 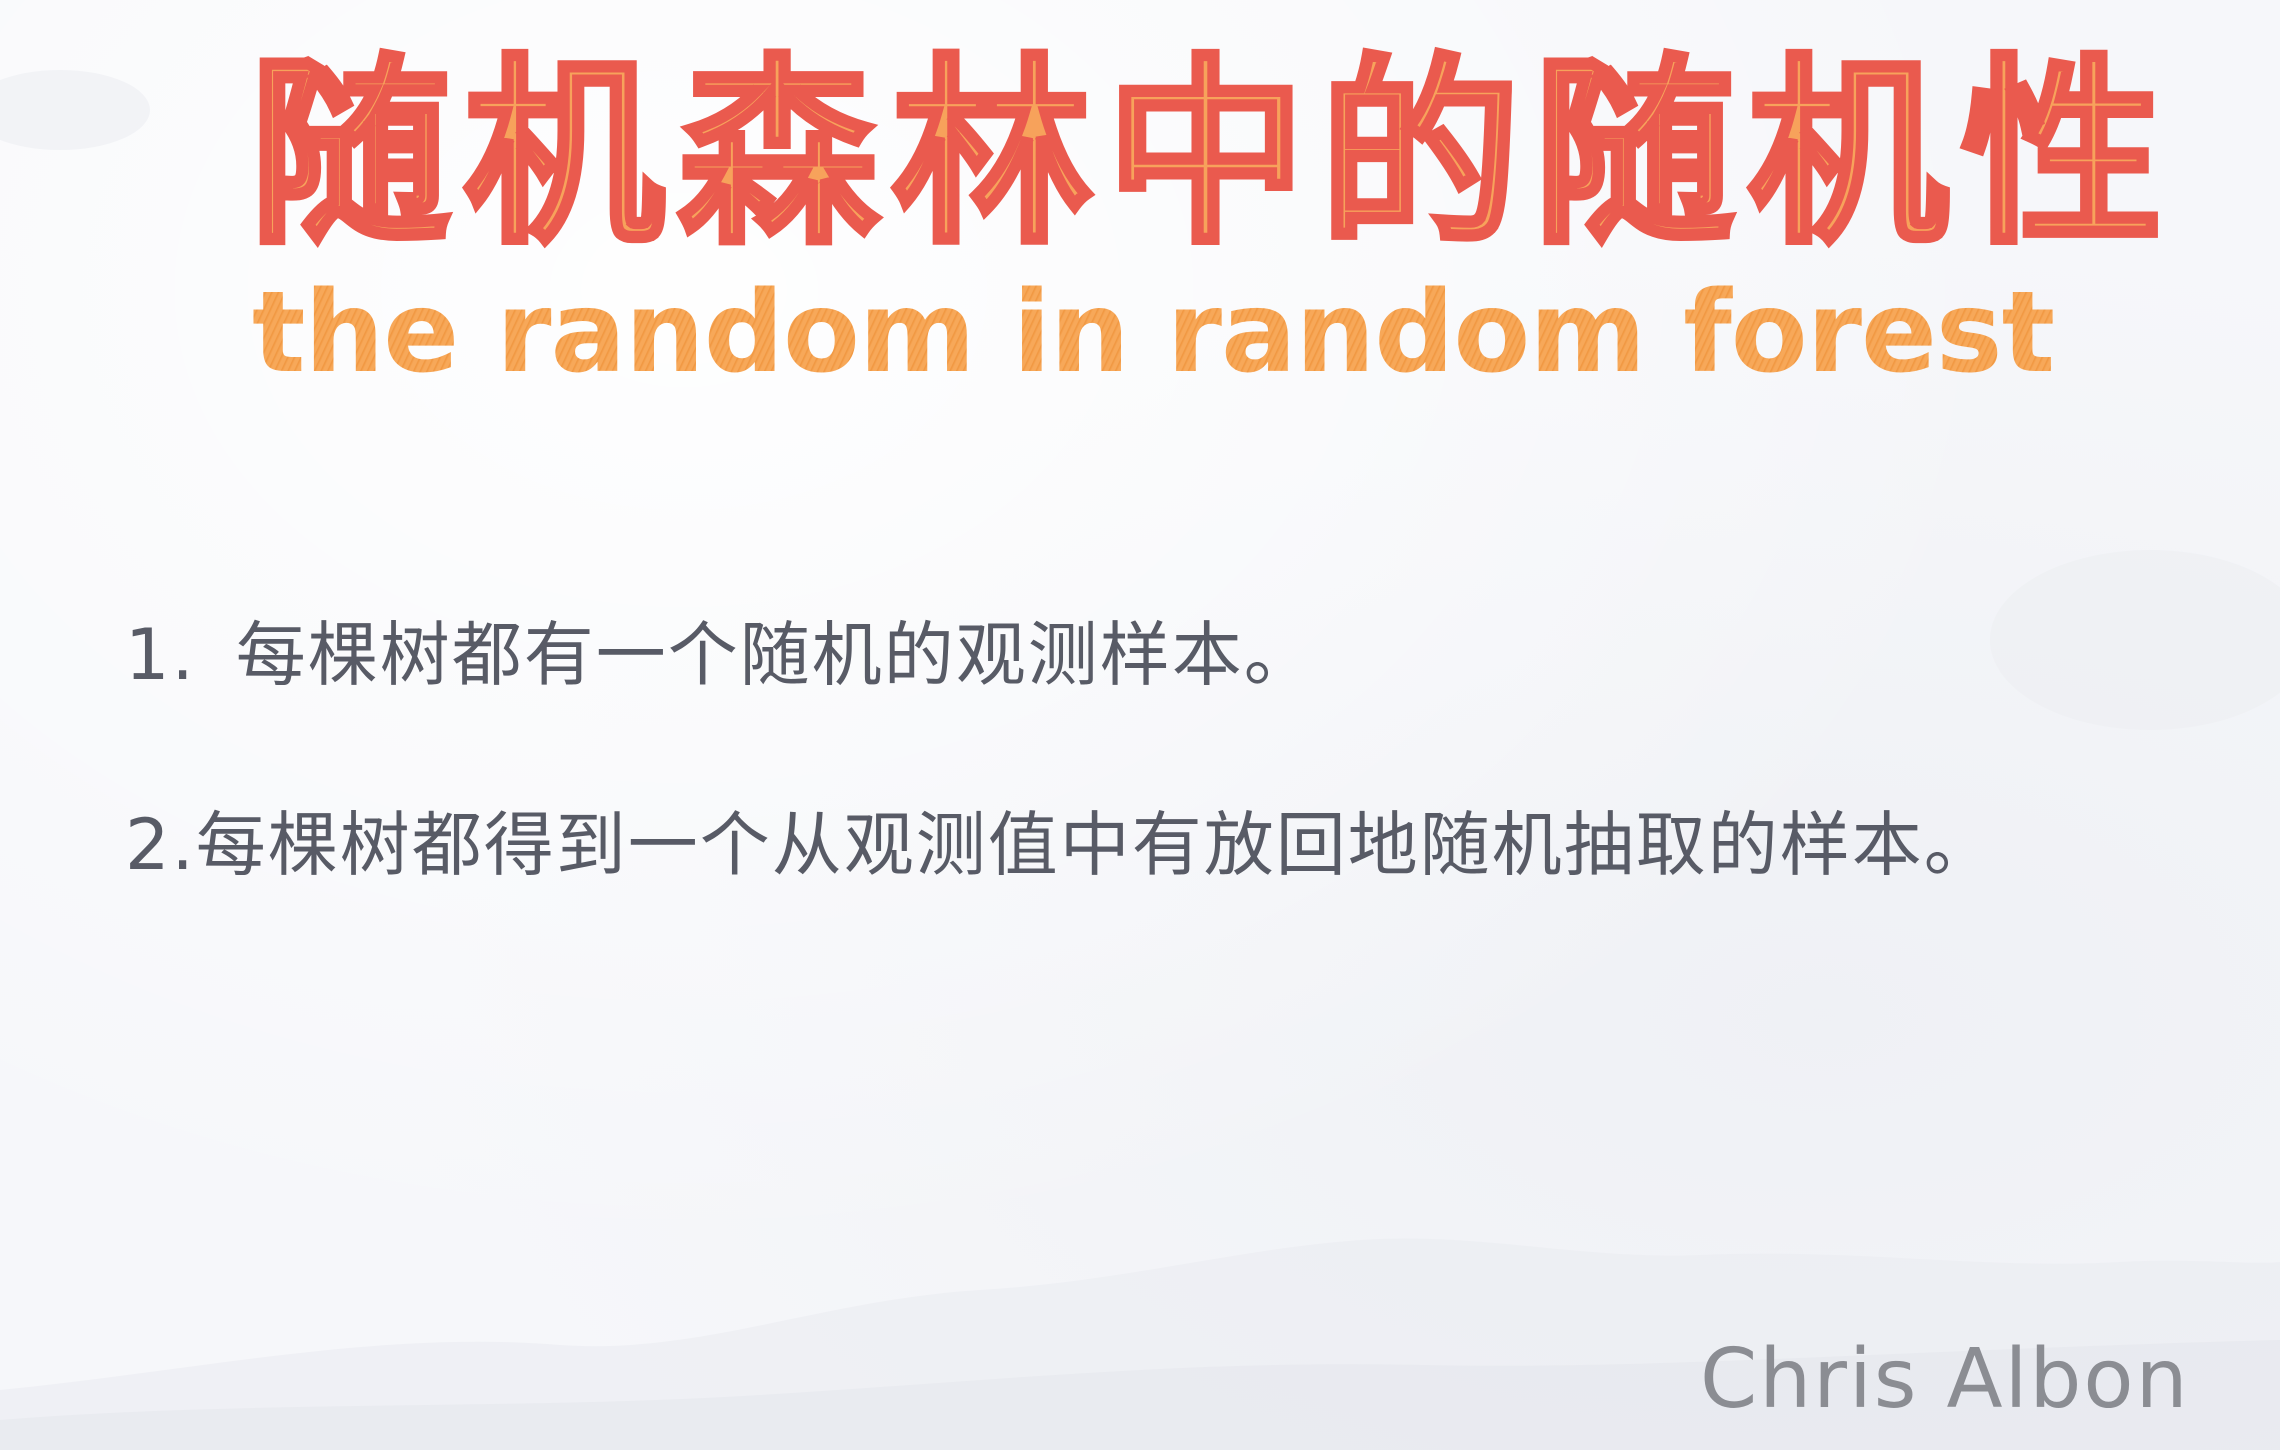 I want to click on list-item: 2.每棵树都得到一个从观测值中有放回地随机抽取的样本。, so click(x=1155, y=845).